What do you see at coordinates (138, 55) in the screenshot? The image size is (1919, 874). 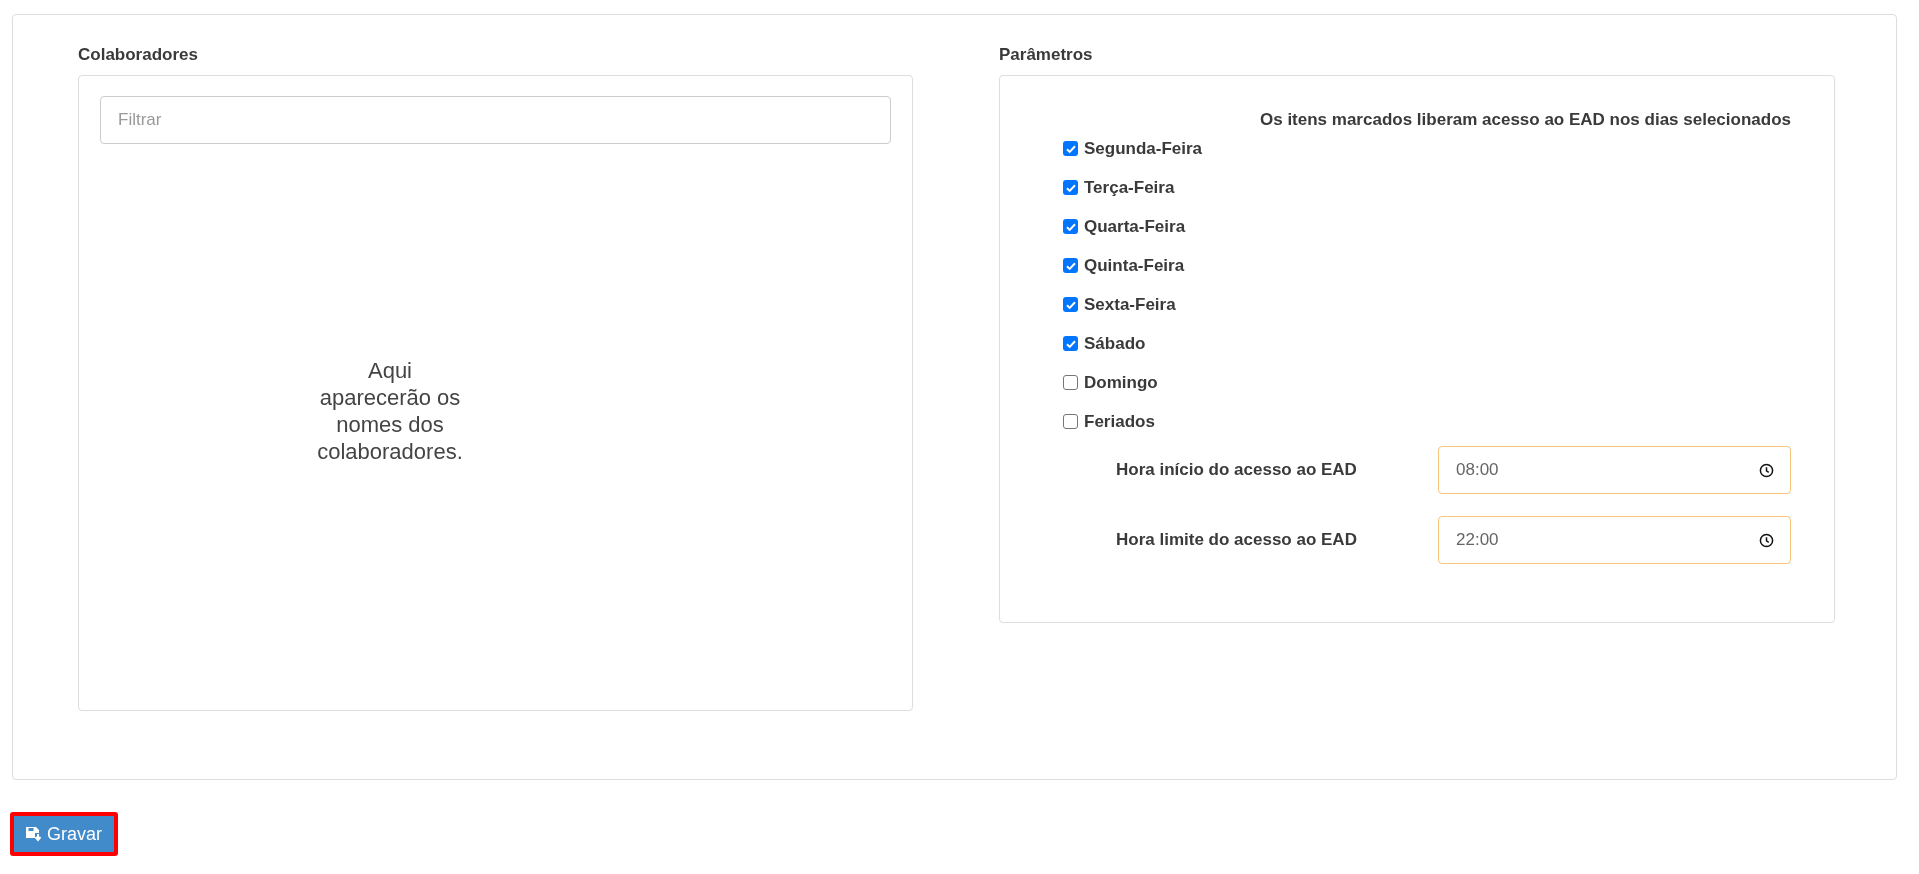 I see `section-title: Colaboradores` at bounding box center [138, 55].